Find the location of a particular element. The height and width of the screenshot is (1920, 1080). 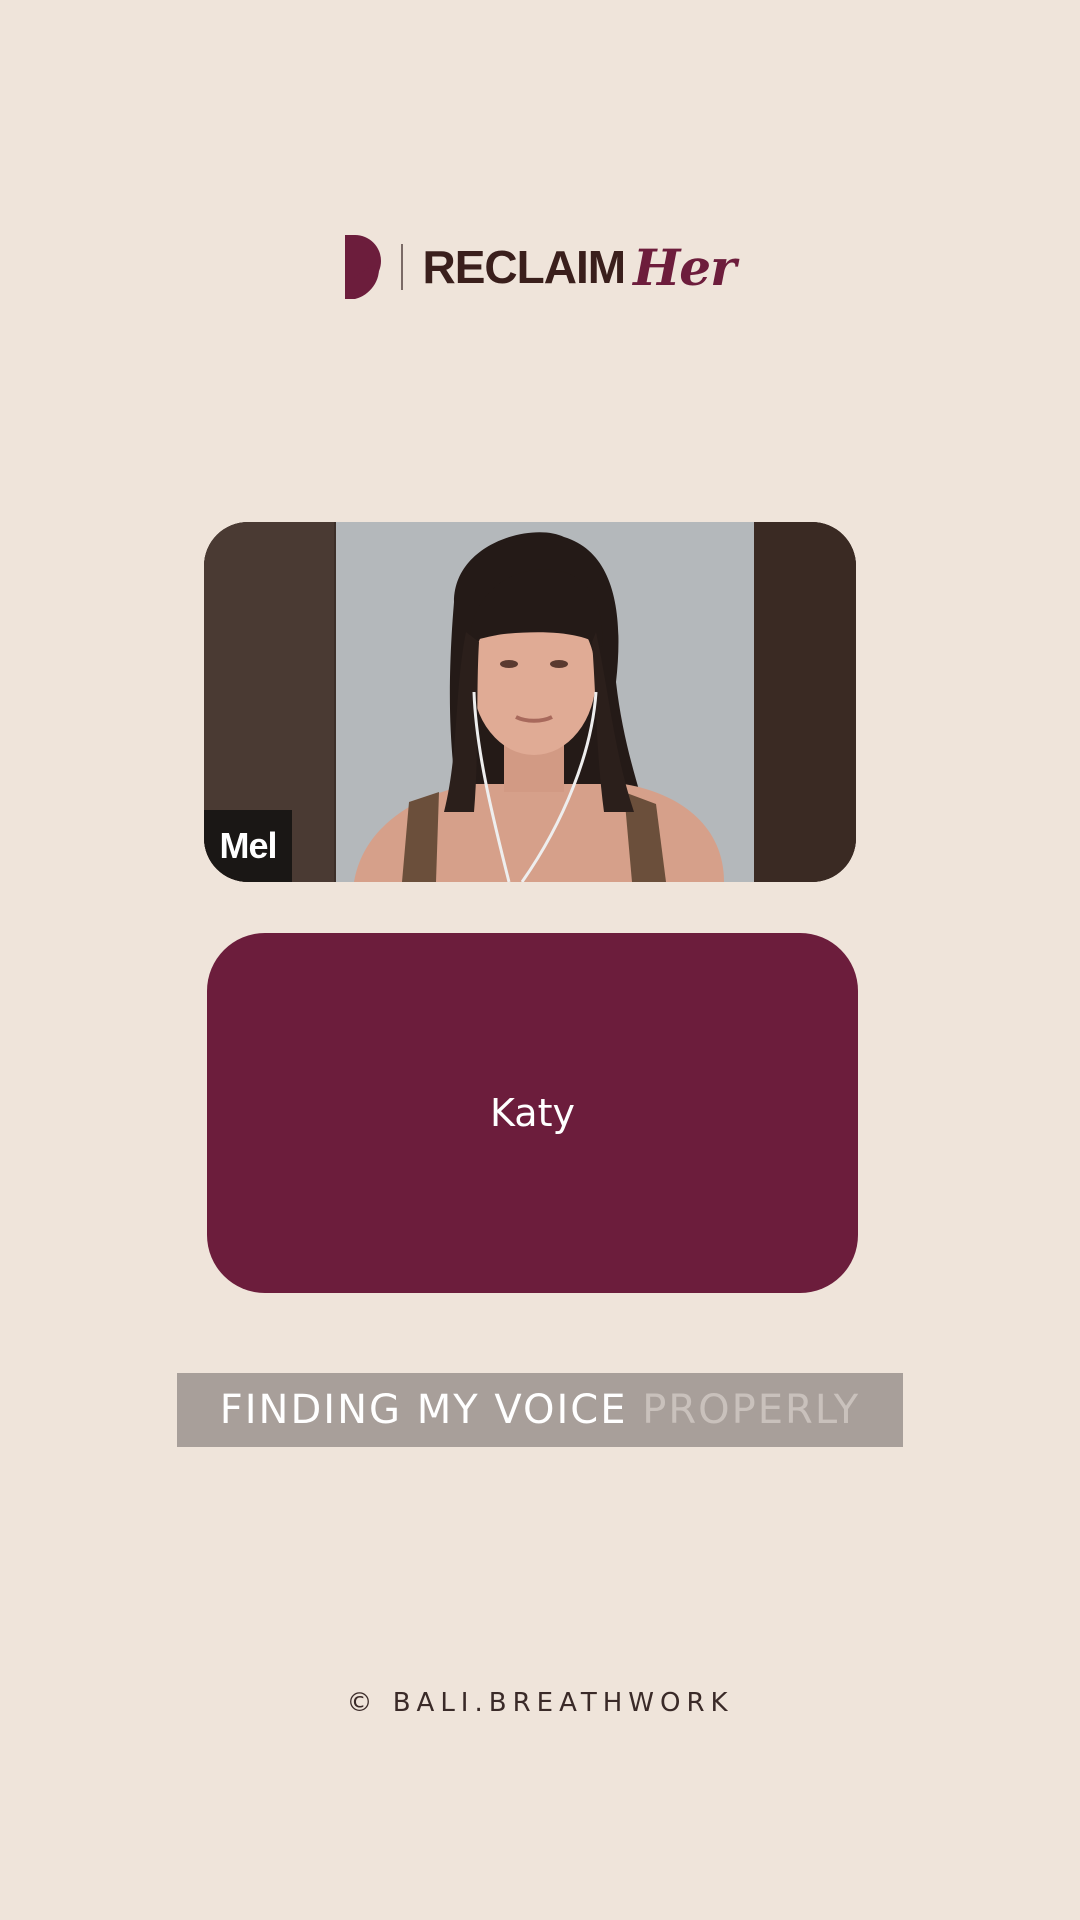

logo-wordmark: RECLAIM is located at coordinates (524, 267).